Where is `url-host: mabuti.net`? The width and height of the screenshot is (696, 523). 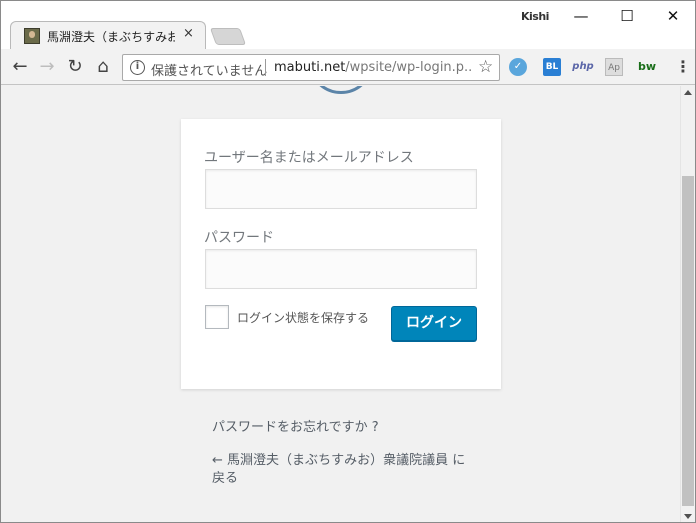 url-host: mabuti.net is located at coordinates (310, 67).